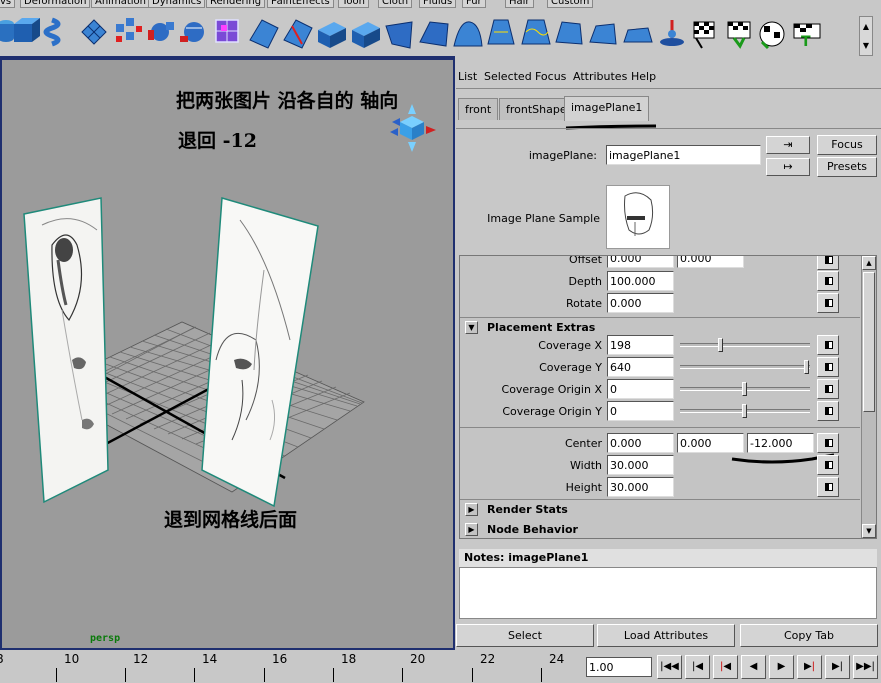  I want to click on shelf-tab: Hair, so click(519, 4).